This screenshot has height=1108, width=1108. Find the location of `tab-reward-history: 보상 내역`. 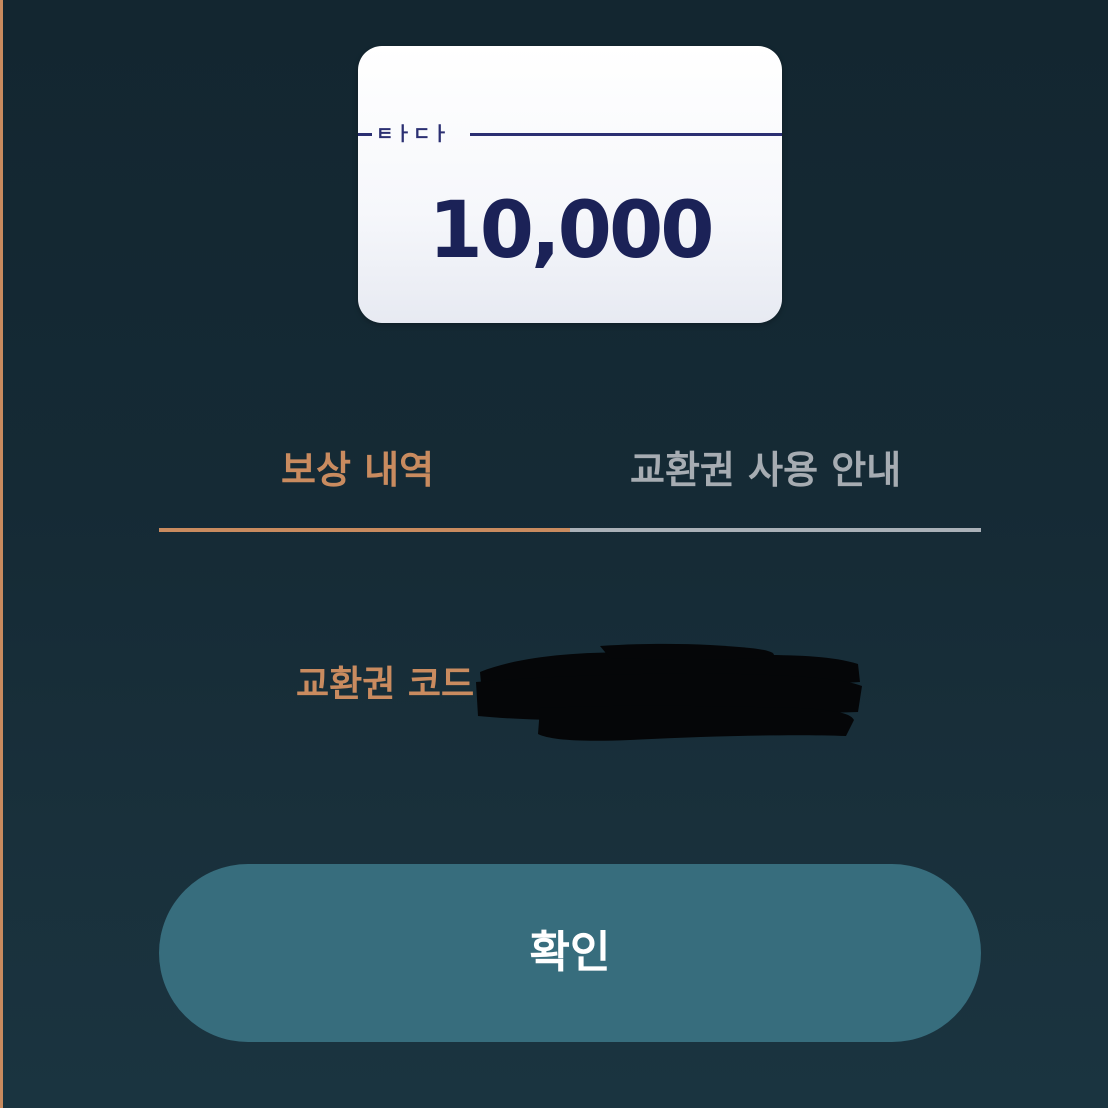

tab-reward-history: 보상 내역 is located at coordinates (364, 481).